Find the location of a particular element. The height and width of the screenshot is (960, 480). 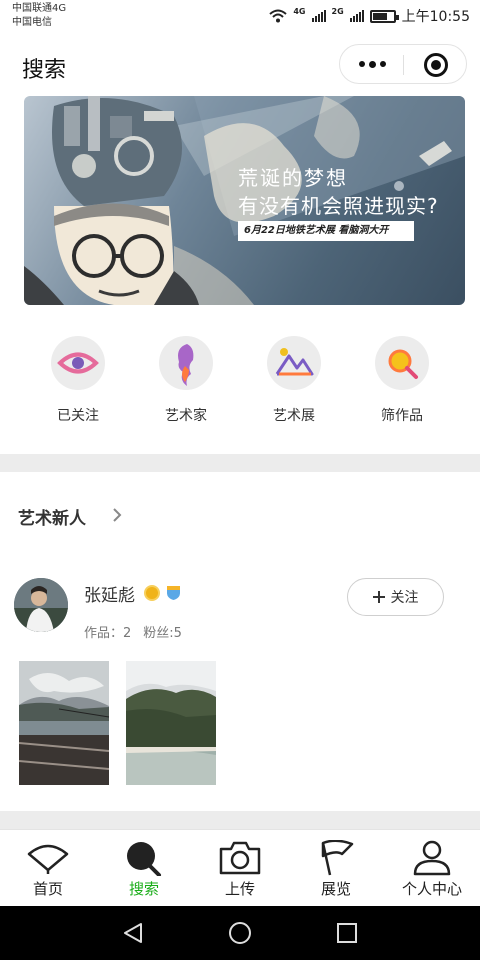

quick-entry-exhibitions: 艺术展 is located at coordinates (294, 380).